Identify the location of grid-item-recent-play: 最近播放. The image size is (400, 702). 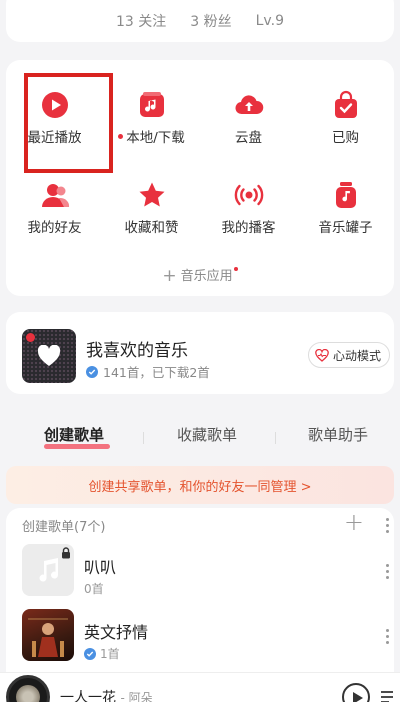
(54, 118).